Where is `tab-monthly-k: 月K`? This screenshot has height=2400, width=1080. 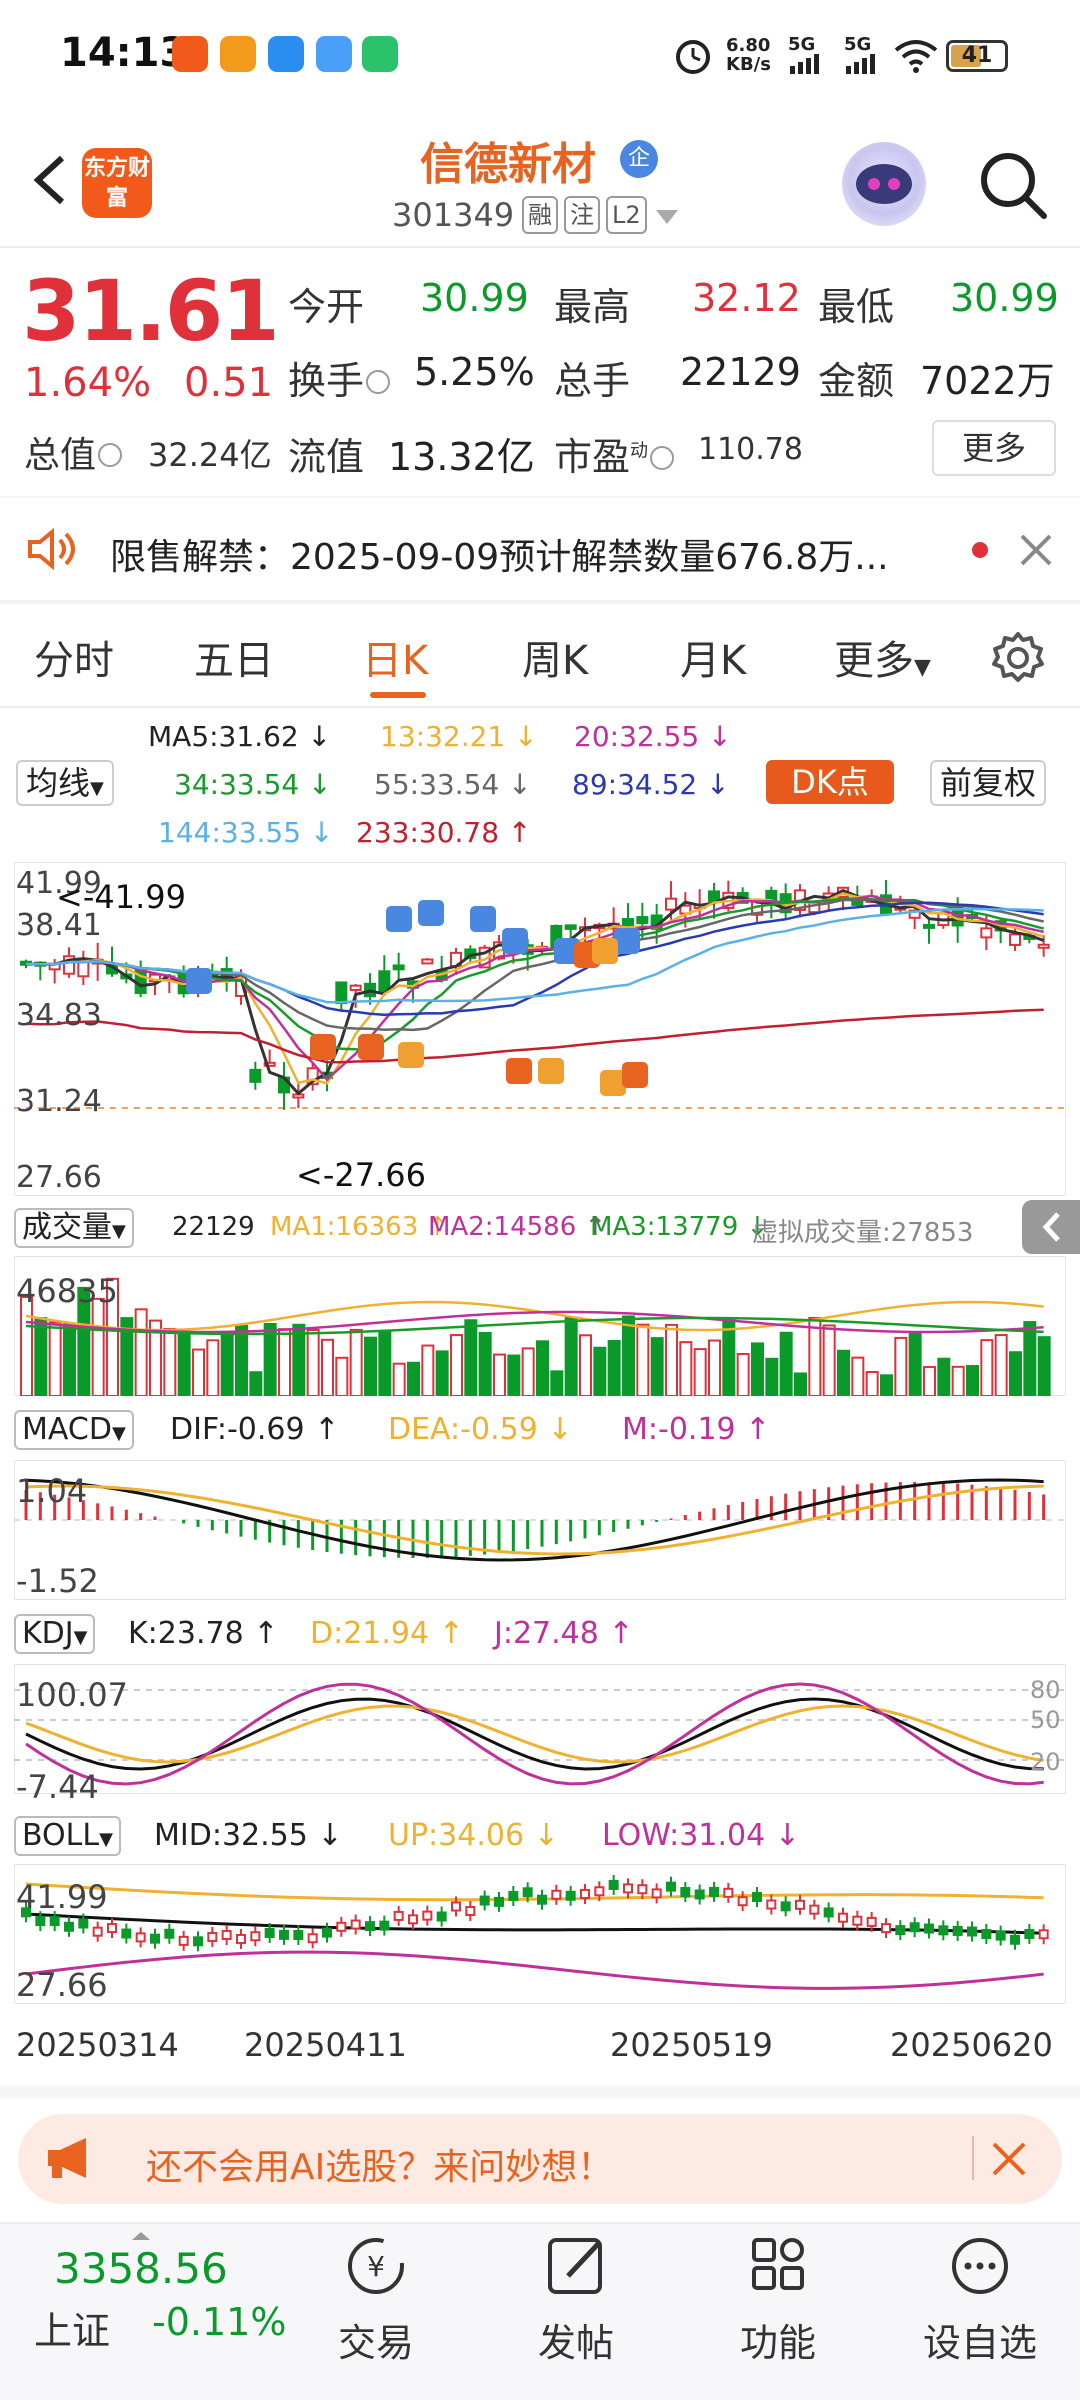 tab-monthly-k: 月K is located at coordinates (713, 657).